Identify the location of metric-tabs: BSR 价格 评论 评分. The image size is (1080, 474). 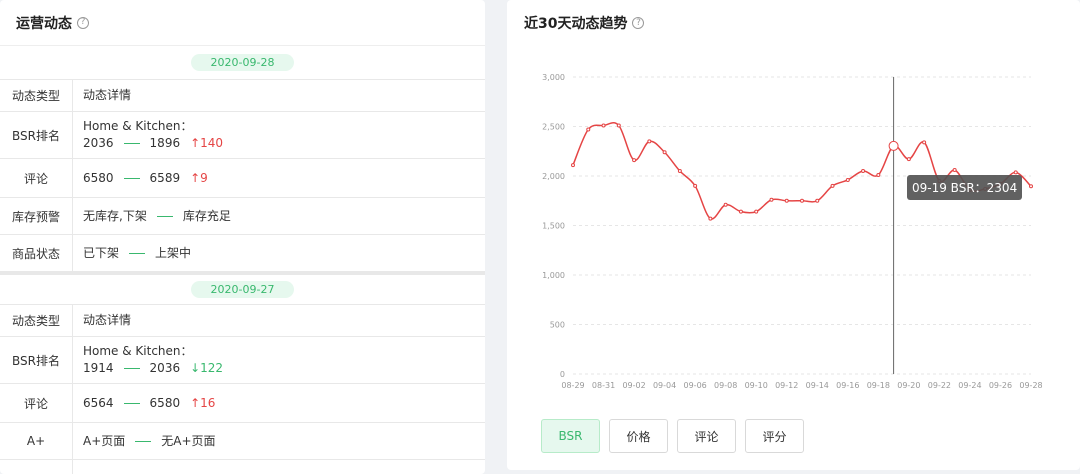
(677, 436).